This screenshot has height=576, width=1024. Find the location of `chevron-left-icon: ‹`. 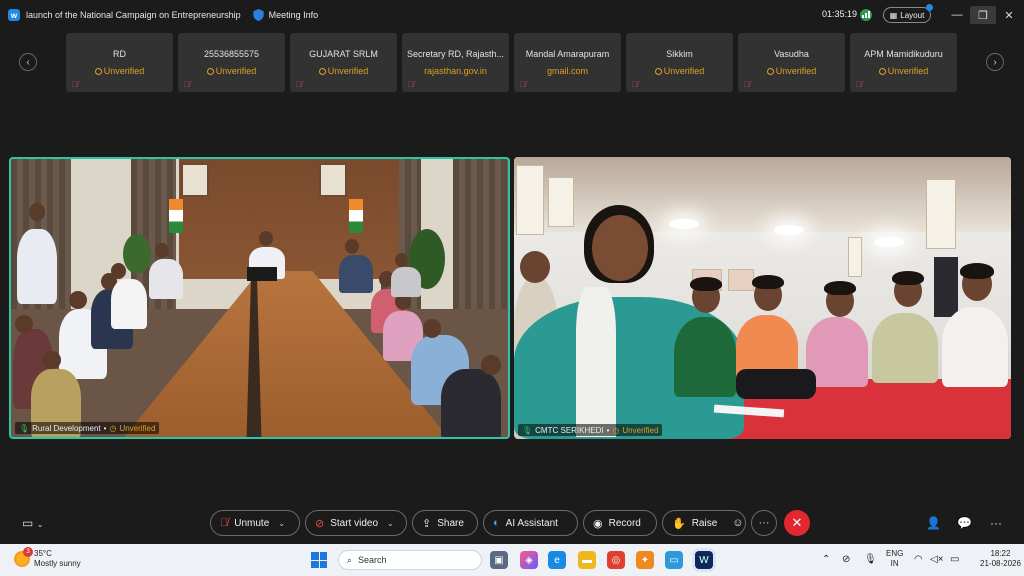

chevron-left-icon: ‹ is located at coordinates (28, 62).